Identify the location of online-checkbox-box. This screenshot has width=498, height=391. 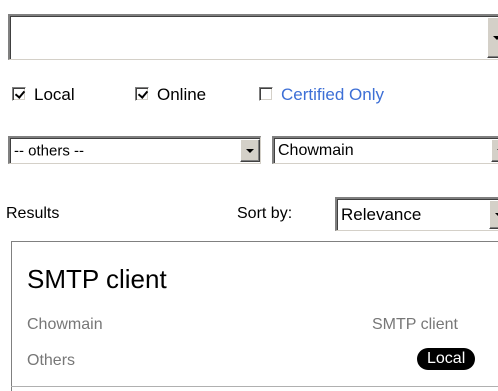
(142, 94).